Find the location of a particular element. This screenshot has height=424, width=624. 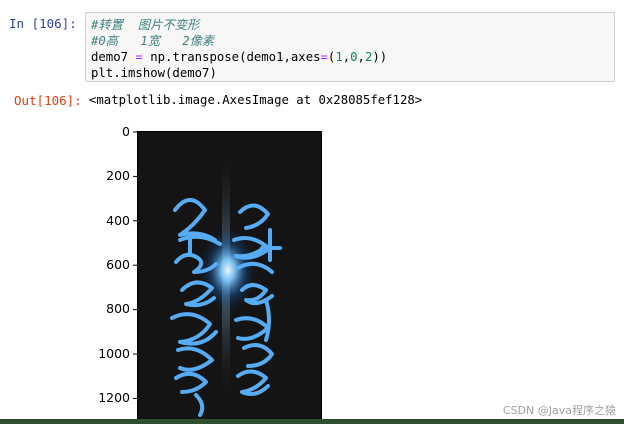

y-ticks is located at coordinates (135, 265).